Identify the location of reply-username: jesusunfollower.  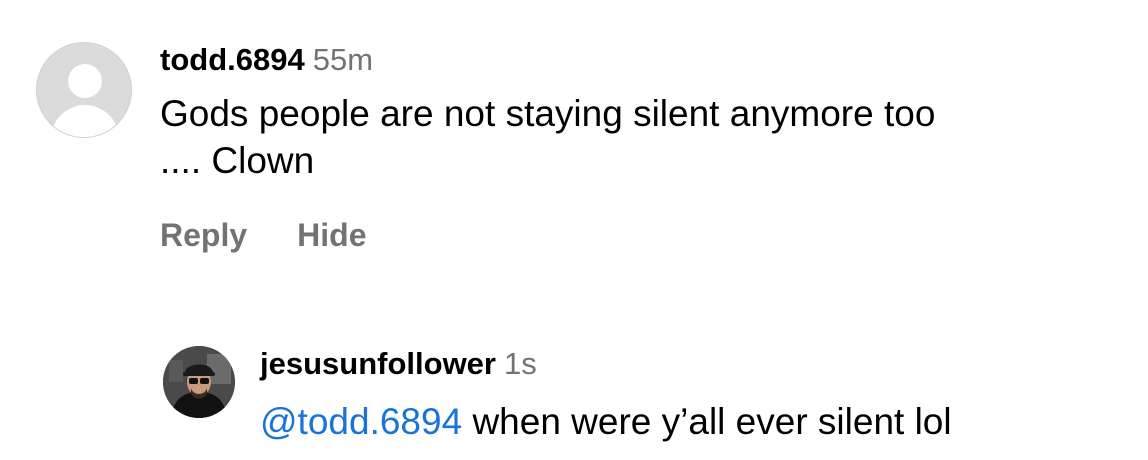
(378, 363).